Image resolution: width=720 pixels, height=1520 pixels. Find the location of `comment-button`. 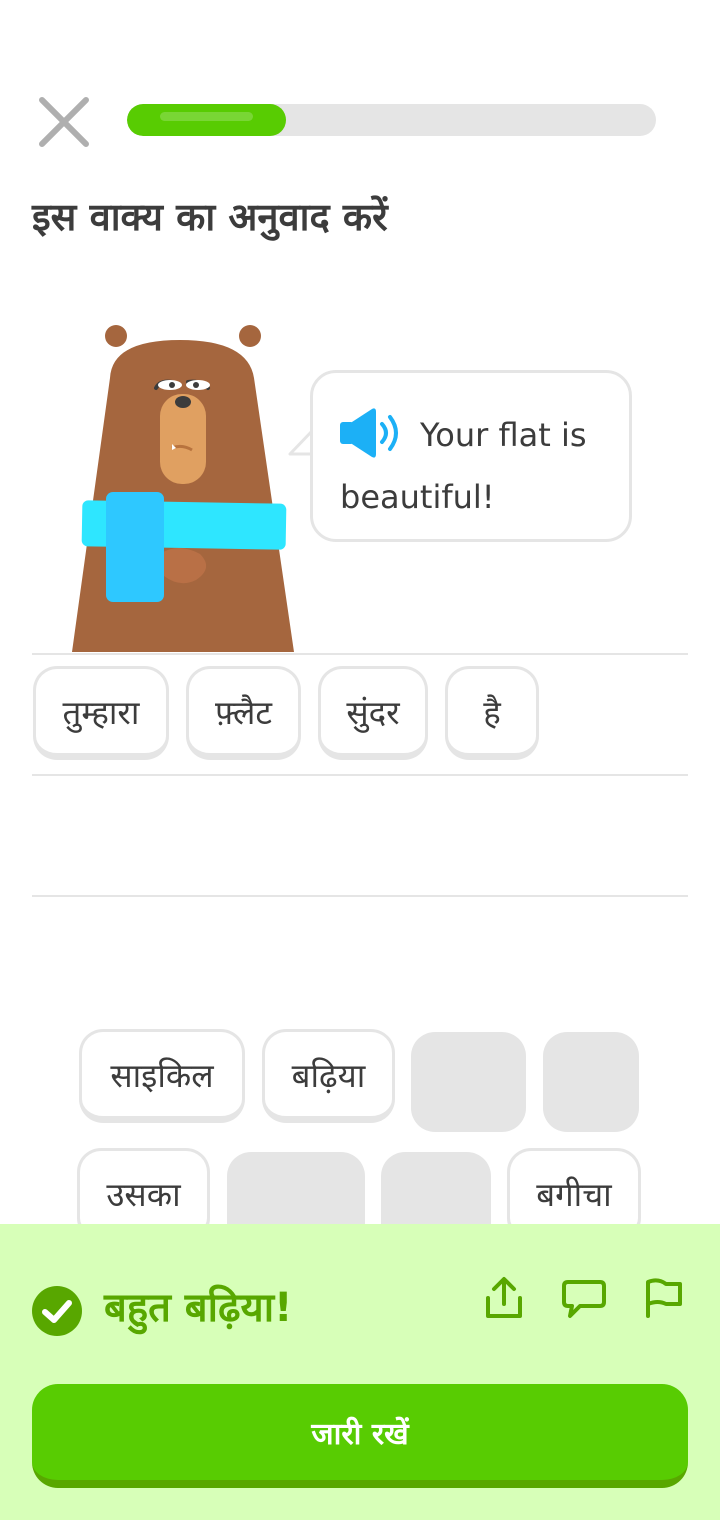

comment-button is located at coordinates (584, 1298).